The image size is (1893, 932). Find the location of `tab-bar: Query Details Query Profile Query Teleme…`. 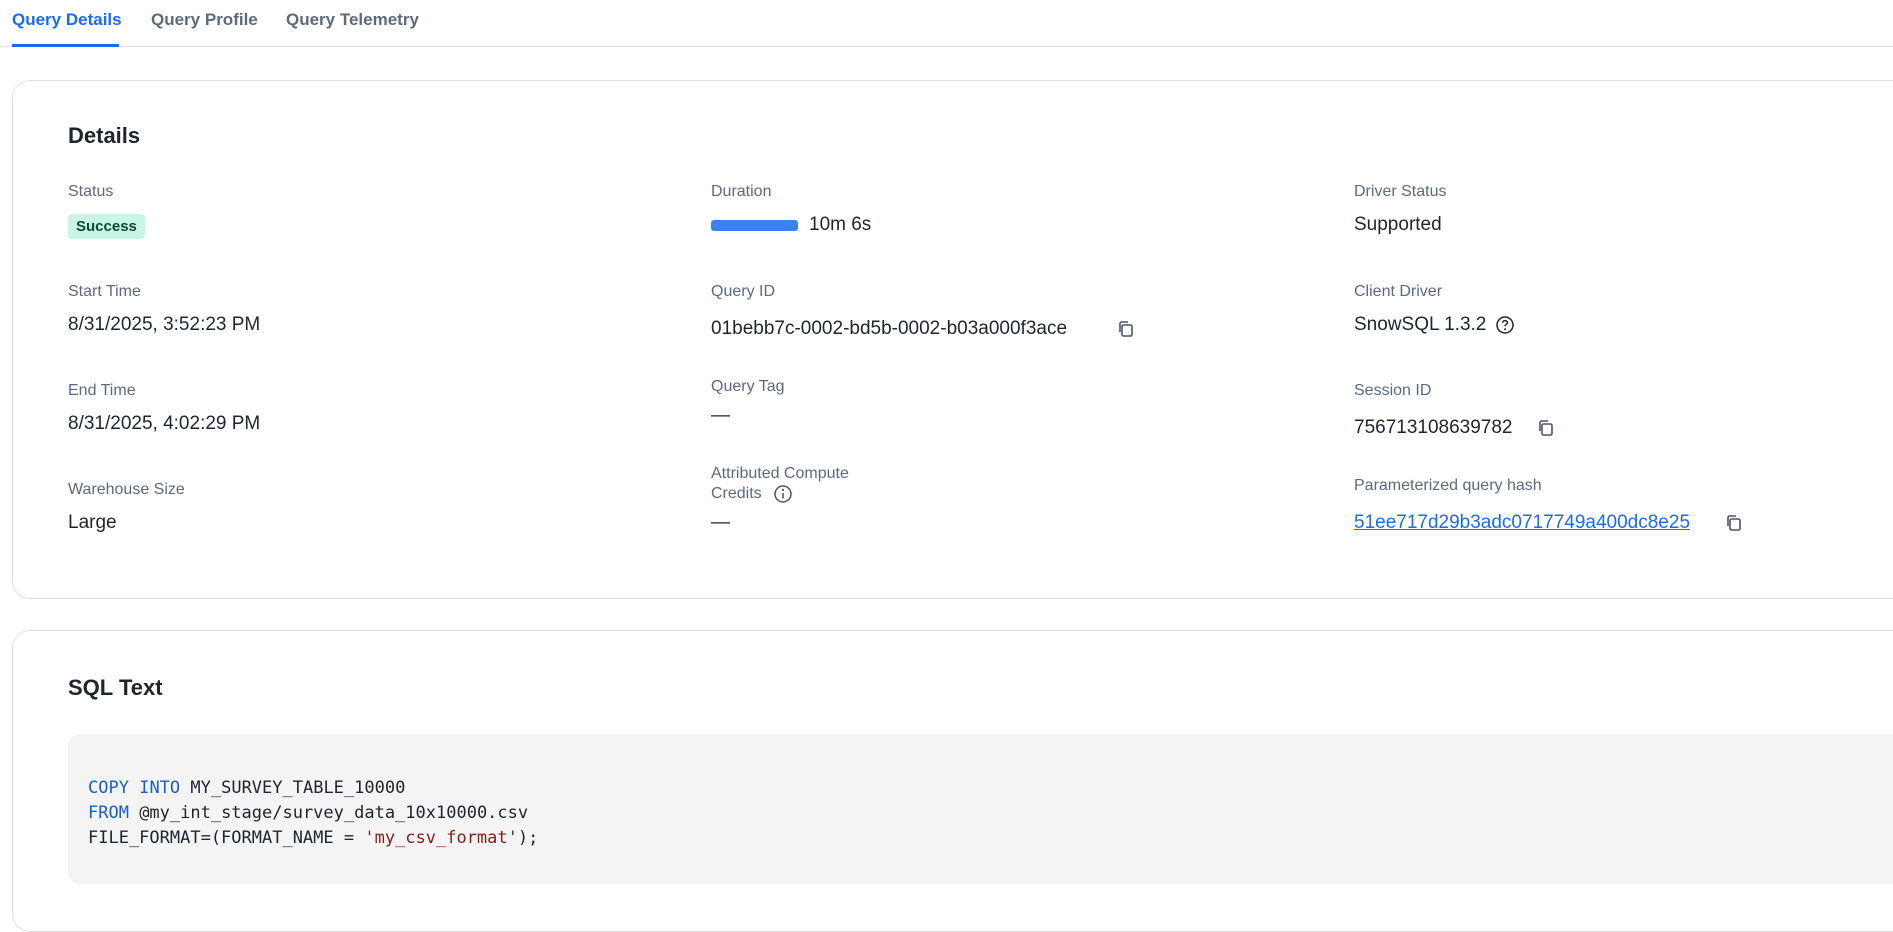

tab-bar: Query Details Query Profile Query Teleme… is located at coordinates (946, 23).